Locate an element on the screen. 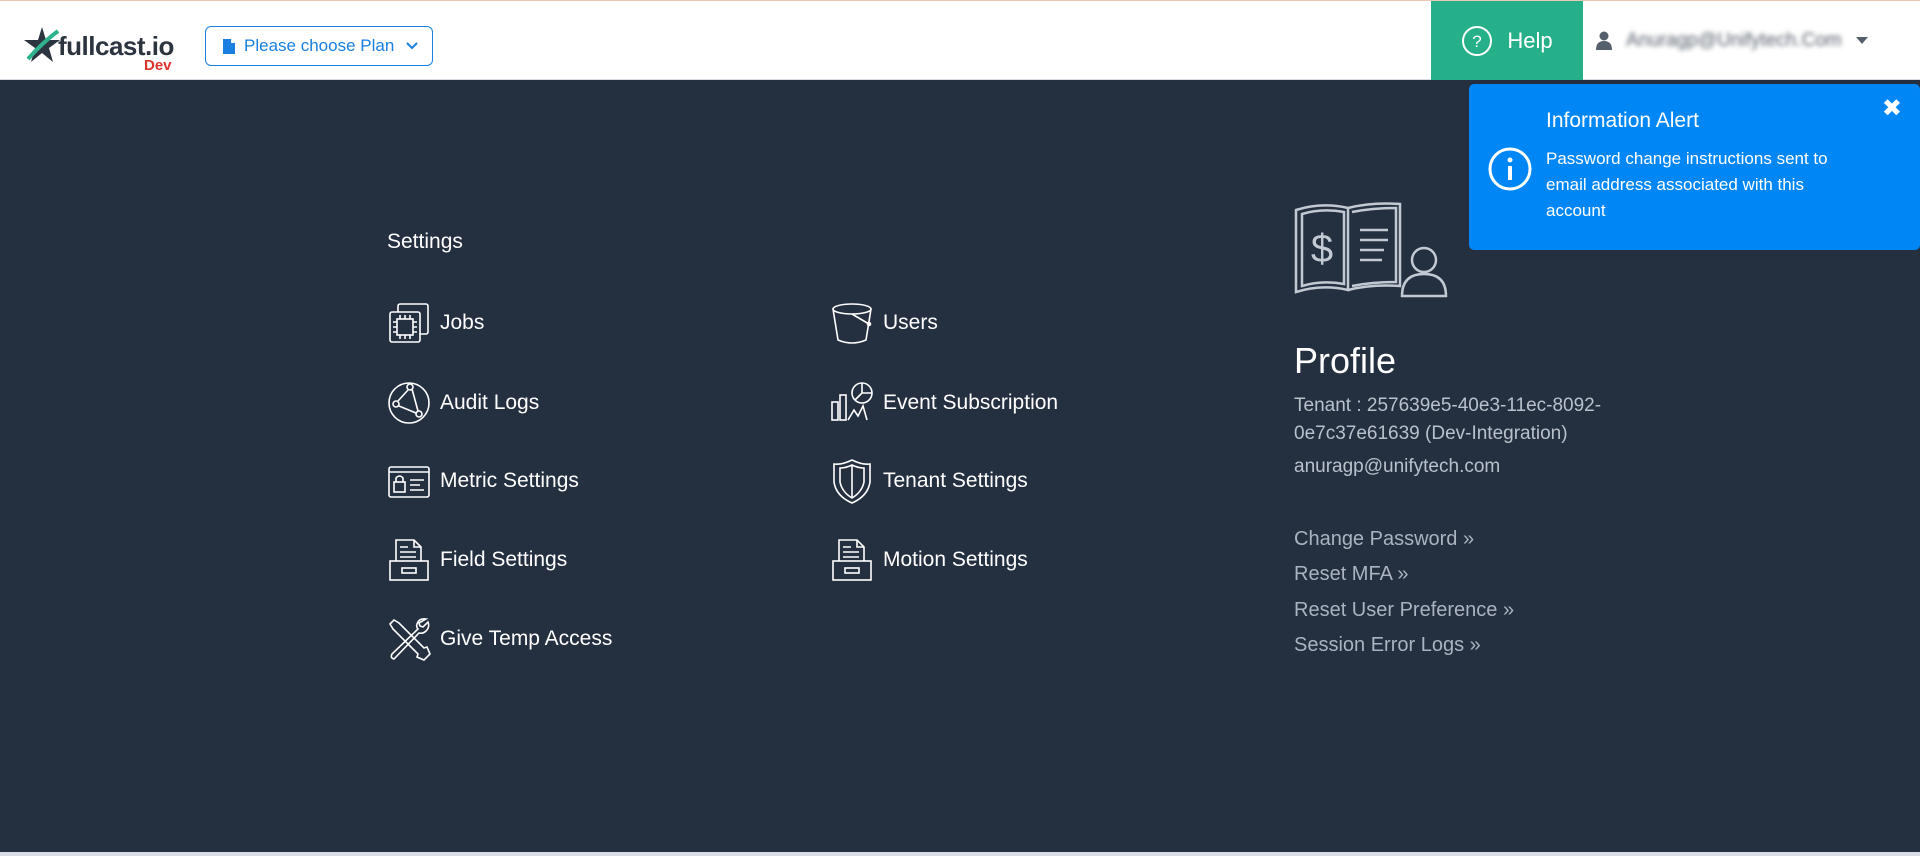 The image size is (1920, 856). reset-user-preference-link: Reset User Preference » is located at coordinates (1404, 610).